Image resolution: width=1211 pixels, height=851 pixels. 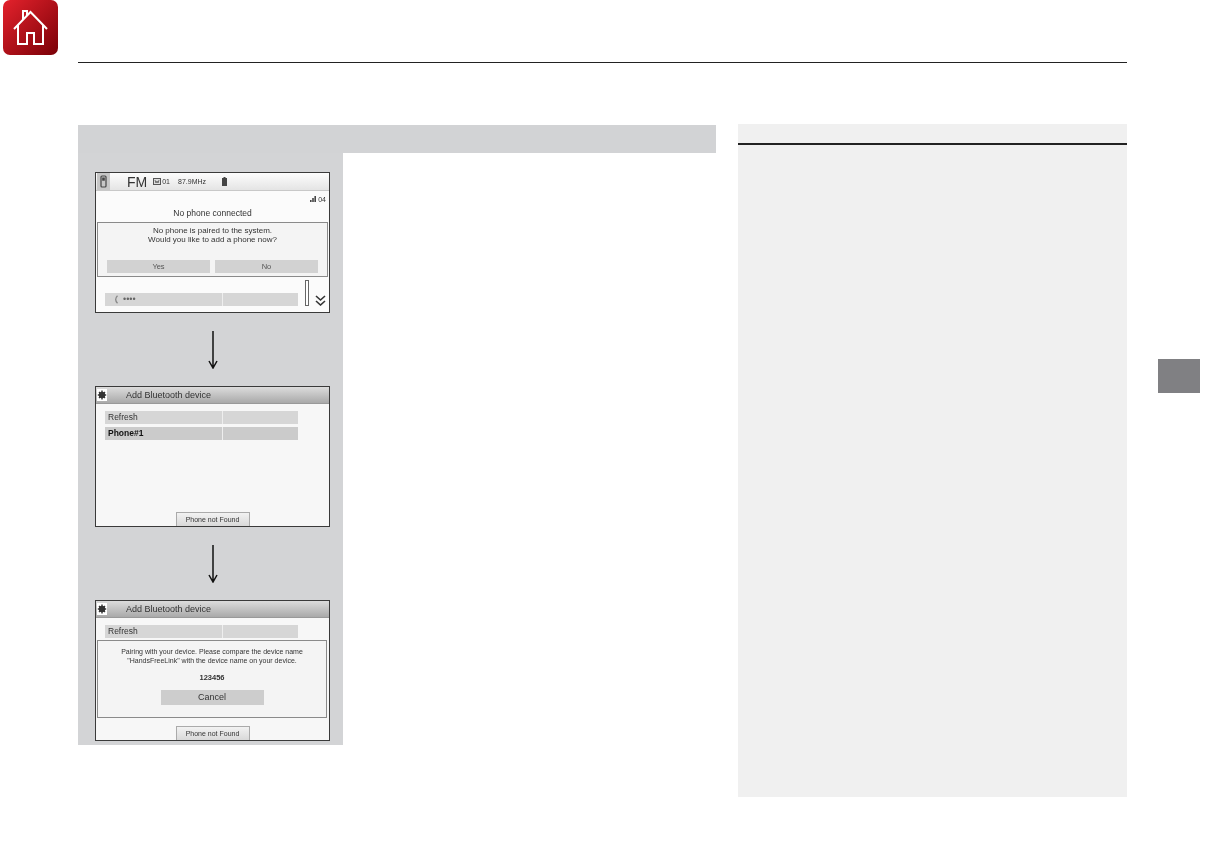 I want to click on dialog-text: Would you like to add a phone now?, so click(x=212, y=239).